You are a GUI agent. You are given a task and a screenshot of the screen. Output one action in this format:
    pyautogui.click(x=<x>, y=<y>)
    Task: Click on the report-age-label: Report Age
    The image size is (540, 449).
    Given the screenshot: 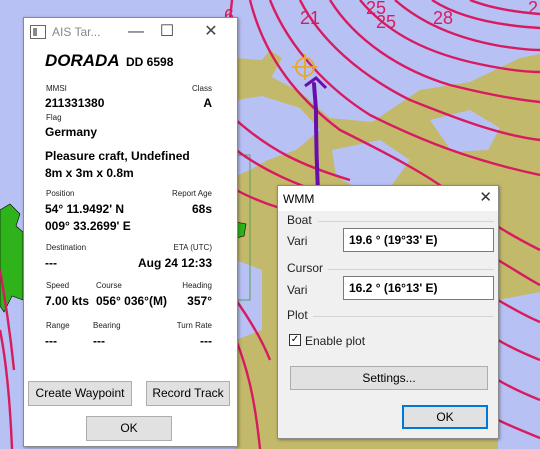 What is the action you would take?
    pyautogui.click(x=191, y=193)
    